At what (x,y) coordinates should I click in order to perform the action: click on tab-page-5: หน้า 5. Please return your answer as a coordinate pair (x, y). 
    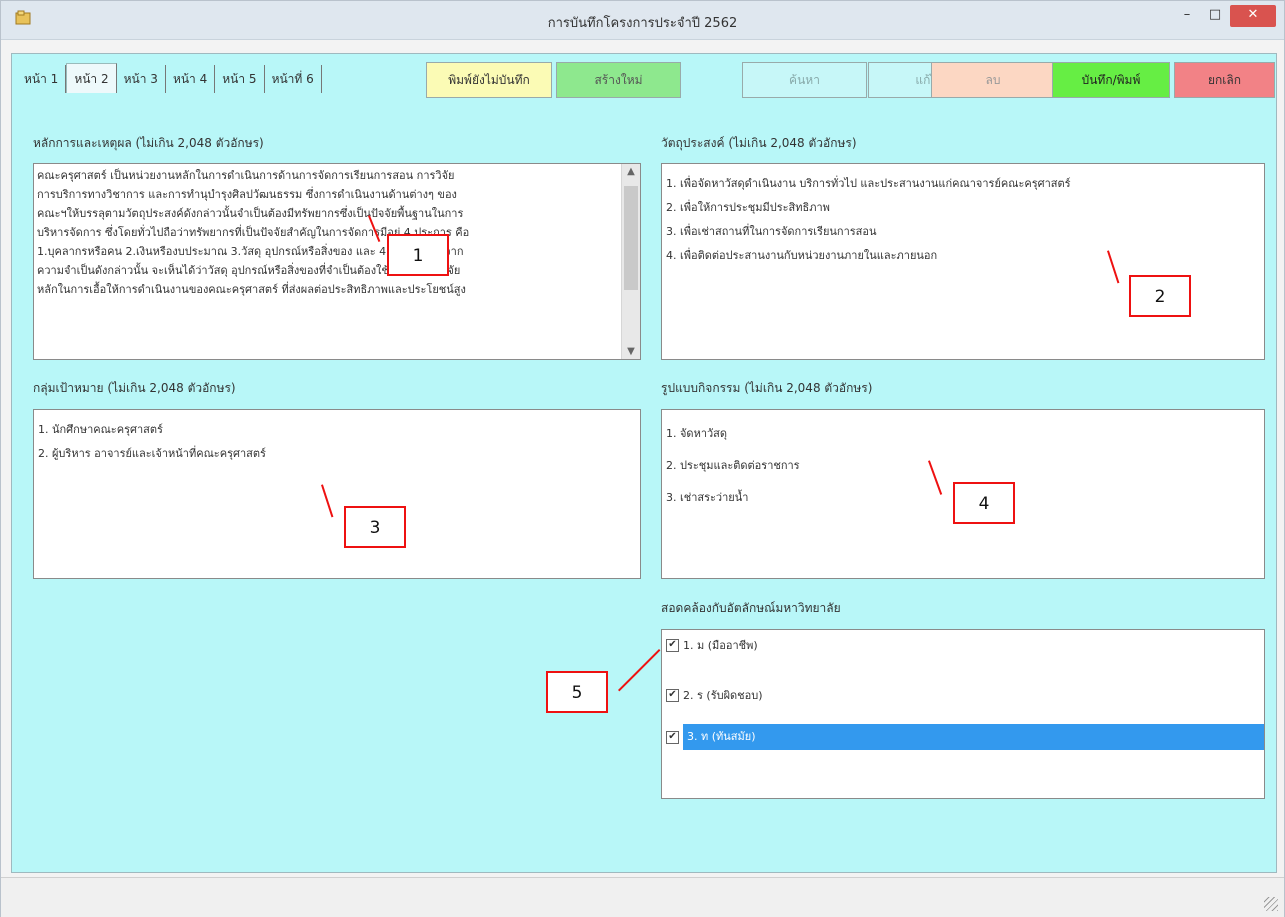
    Looking at the image, I should click on (240, 79).